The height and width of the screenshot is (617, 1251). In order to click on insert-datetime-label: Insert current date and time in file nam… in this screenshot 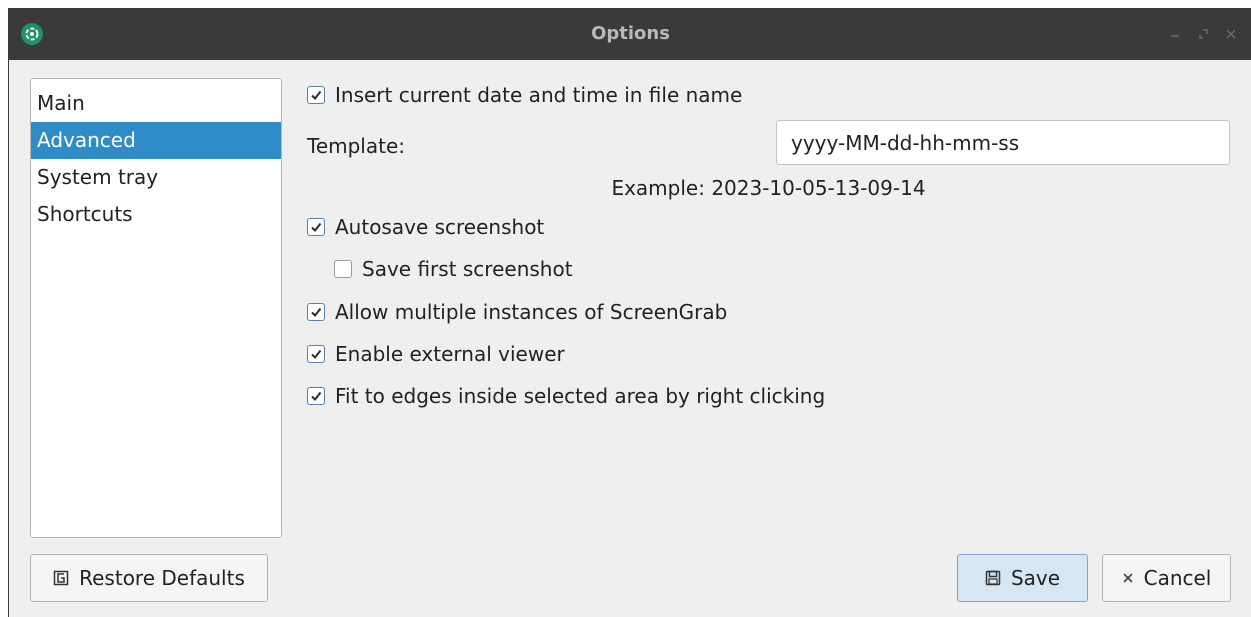, I will do `click(539, 95)`.